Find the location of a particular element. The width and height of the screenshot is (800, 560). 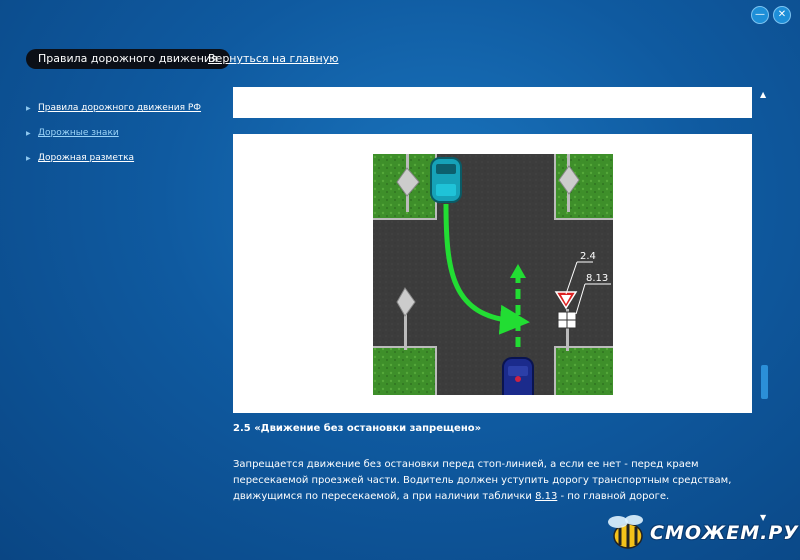

sign-label-2-4: 2.4 is located at coordinates (588, 256).